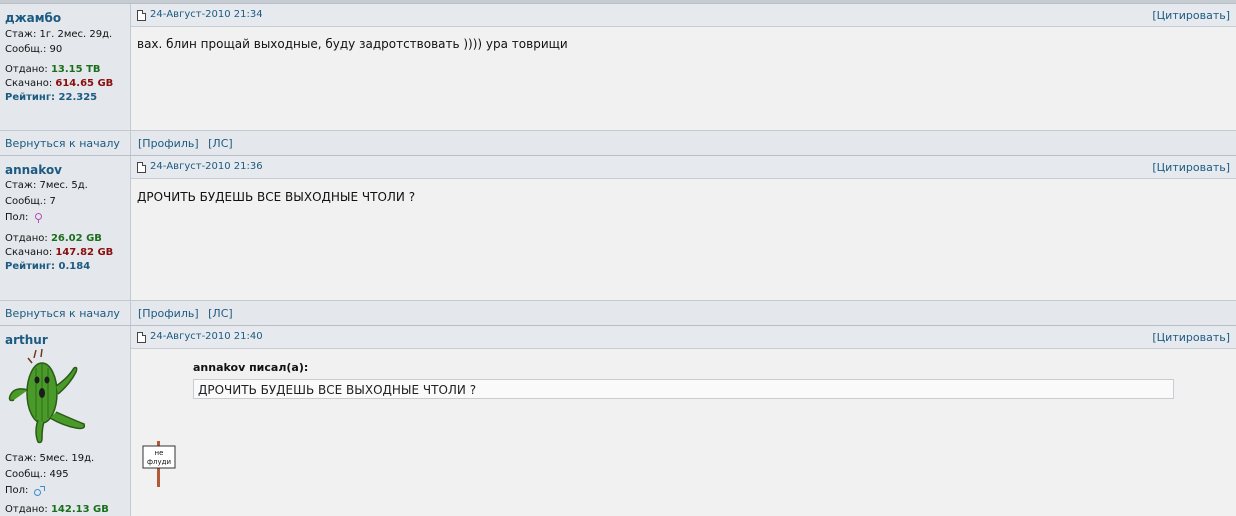  I want to click on post-date: 24-Август-2010 21:36, so click(206, 166).